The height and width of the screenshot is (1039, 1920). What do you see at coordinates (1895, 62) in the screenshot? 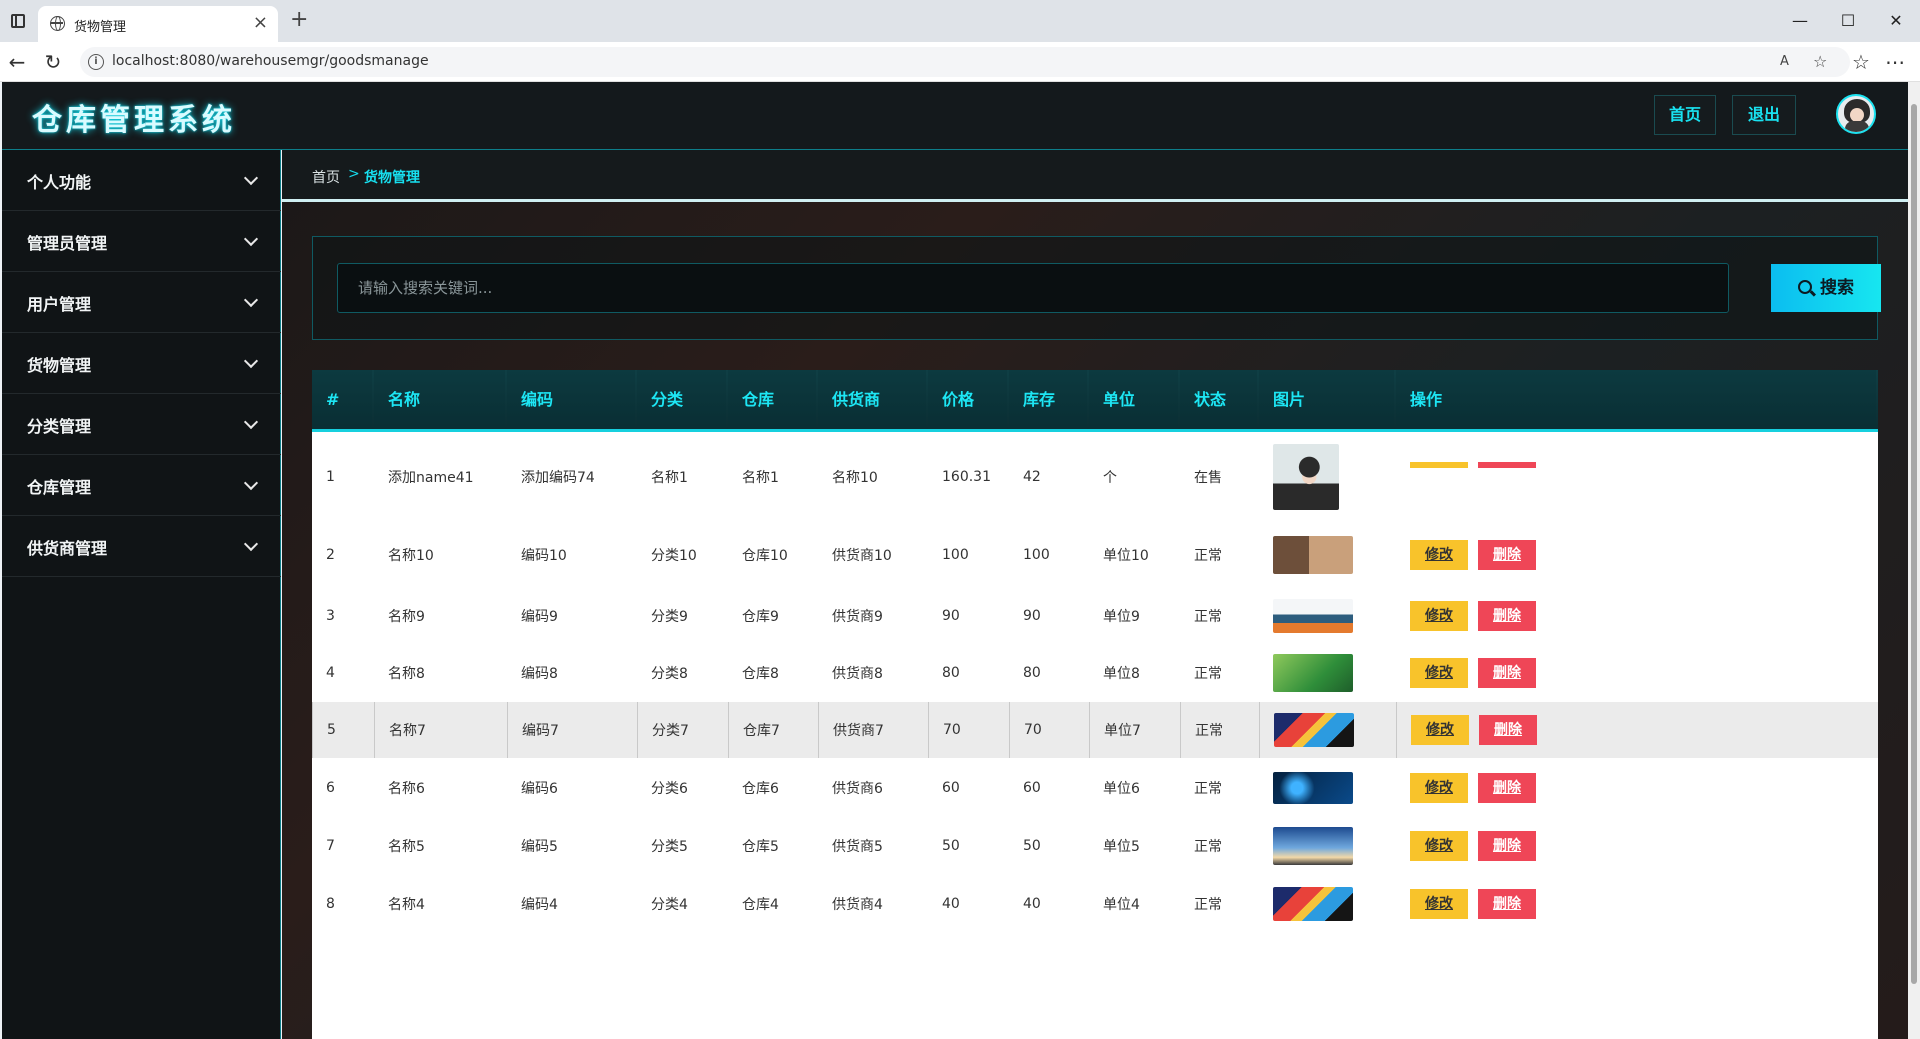
I see `more-icon: ⋯` at bounding box center [1895, 62].